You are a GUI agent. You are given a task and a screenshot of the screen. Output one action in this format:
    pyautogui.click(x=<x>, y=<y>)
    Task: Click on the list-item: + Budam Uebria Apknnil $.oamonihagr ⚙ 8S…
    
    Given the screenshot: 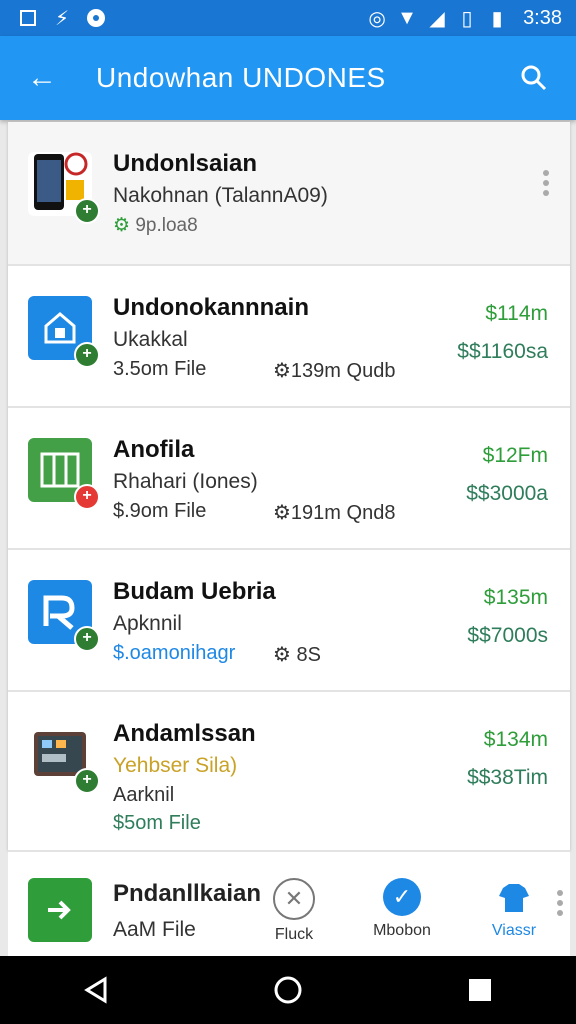 What is the action you would take?
    pyautogui.click(x=289, y=621)
    